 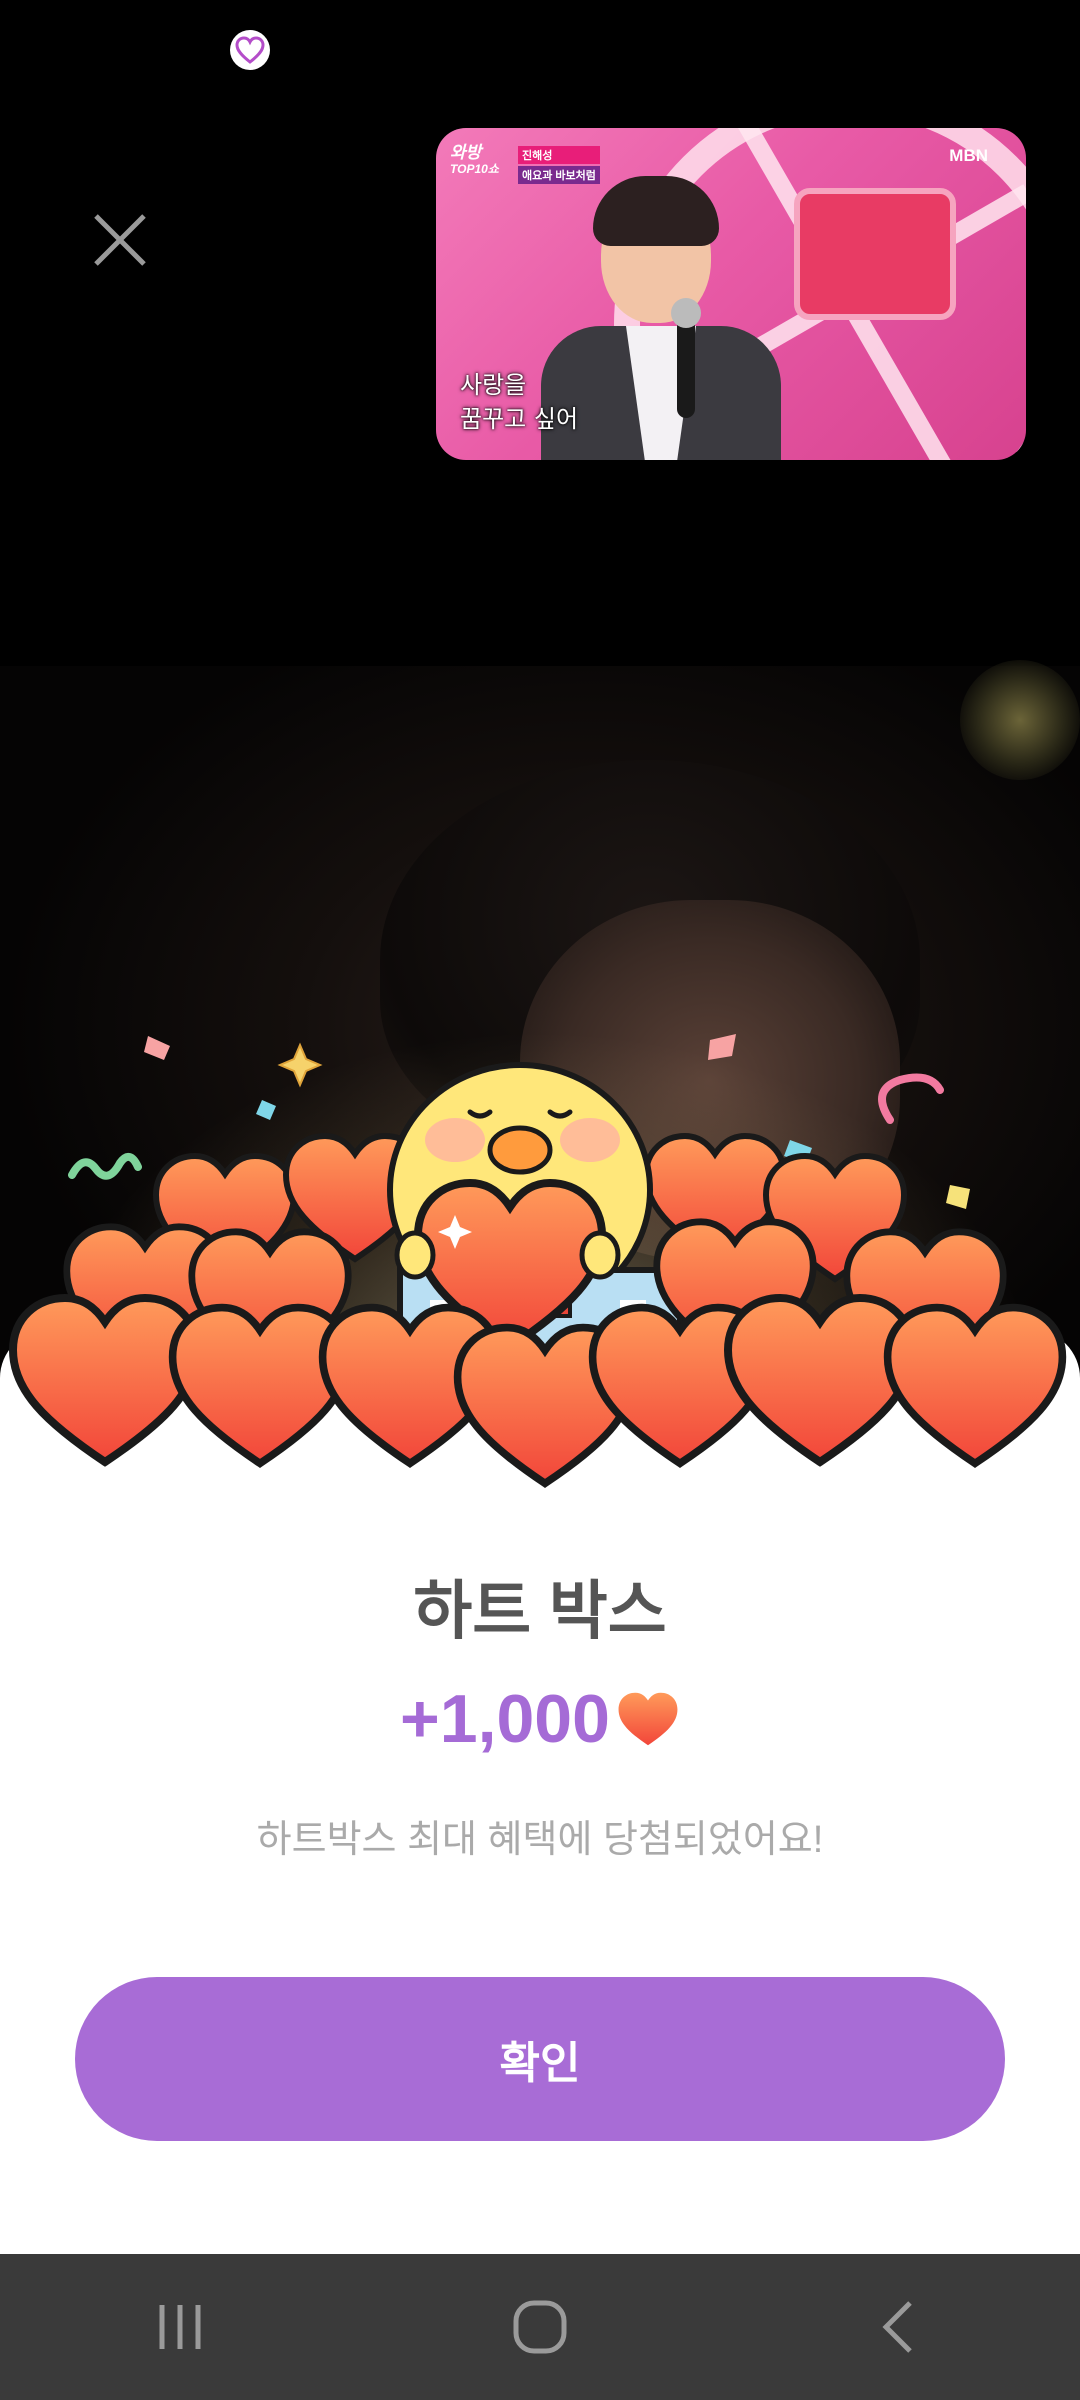 What do you see at coordinates (519, 419) in the screenshot?
I see `caption-line: 꿈꾸고 싶어` at bounding box center [519, 419].